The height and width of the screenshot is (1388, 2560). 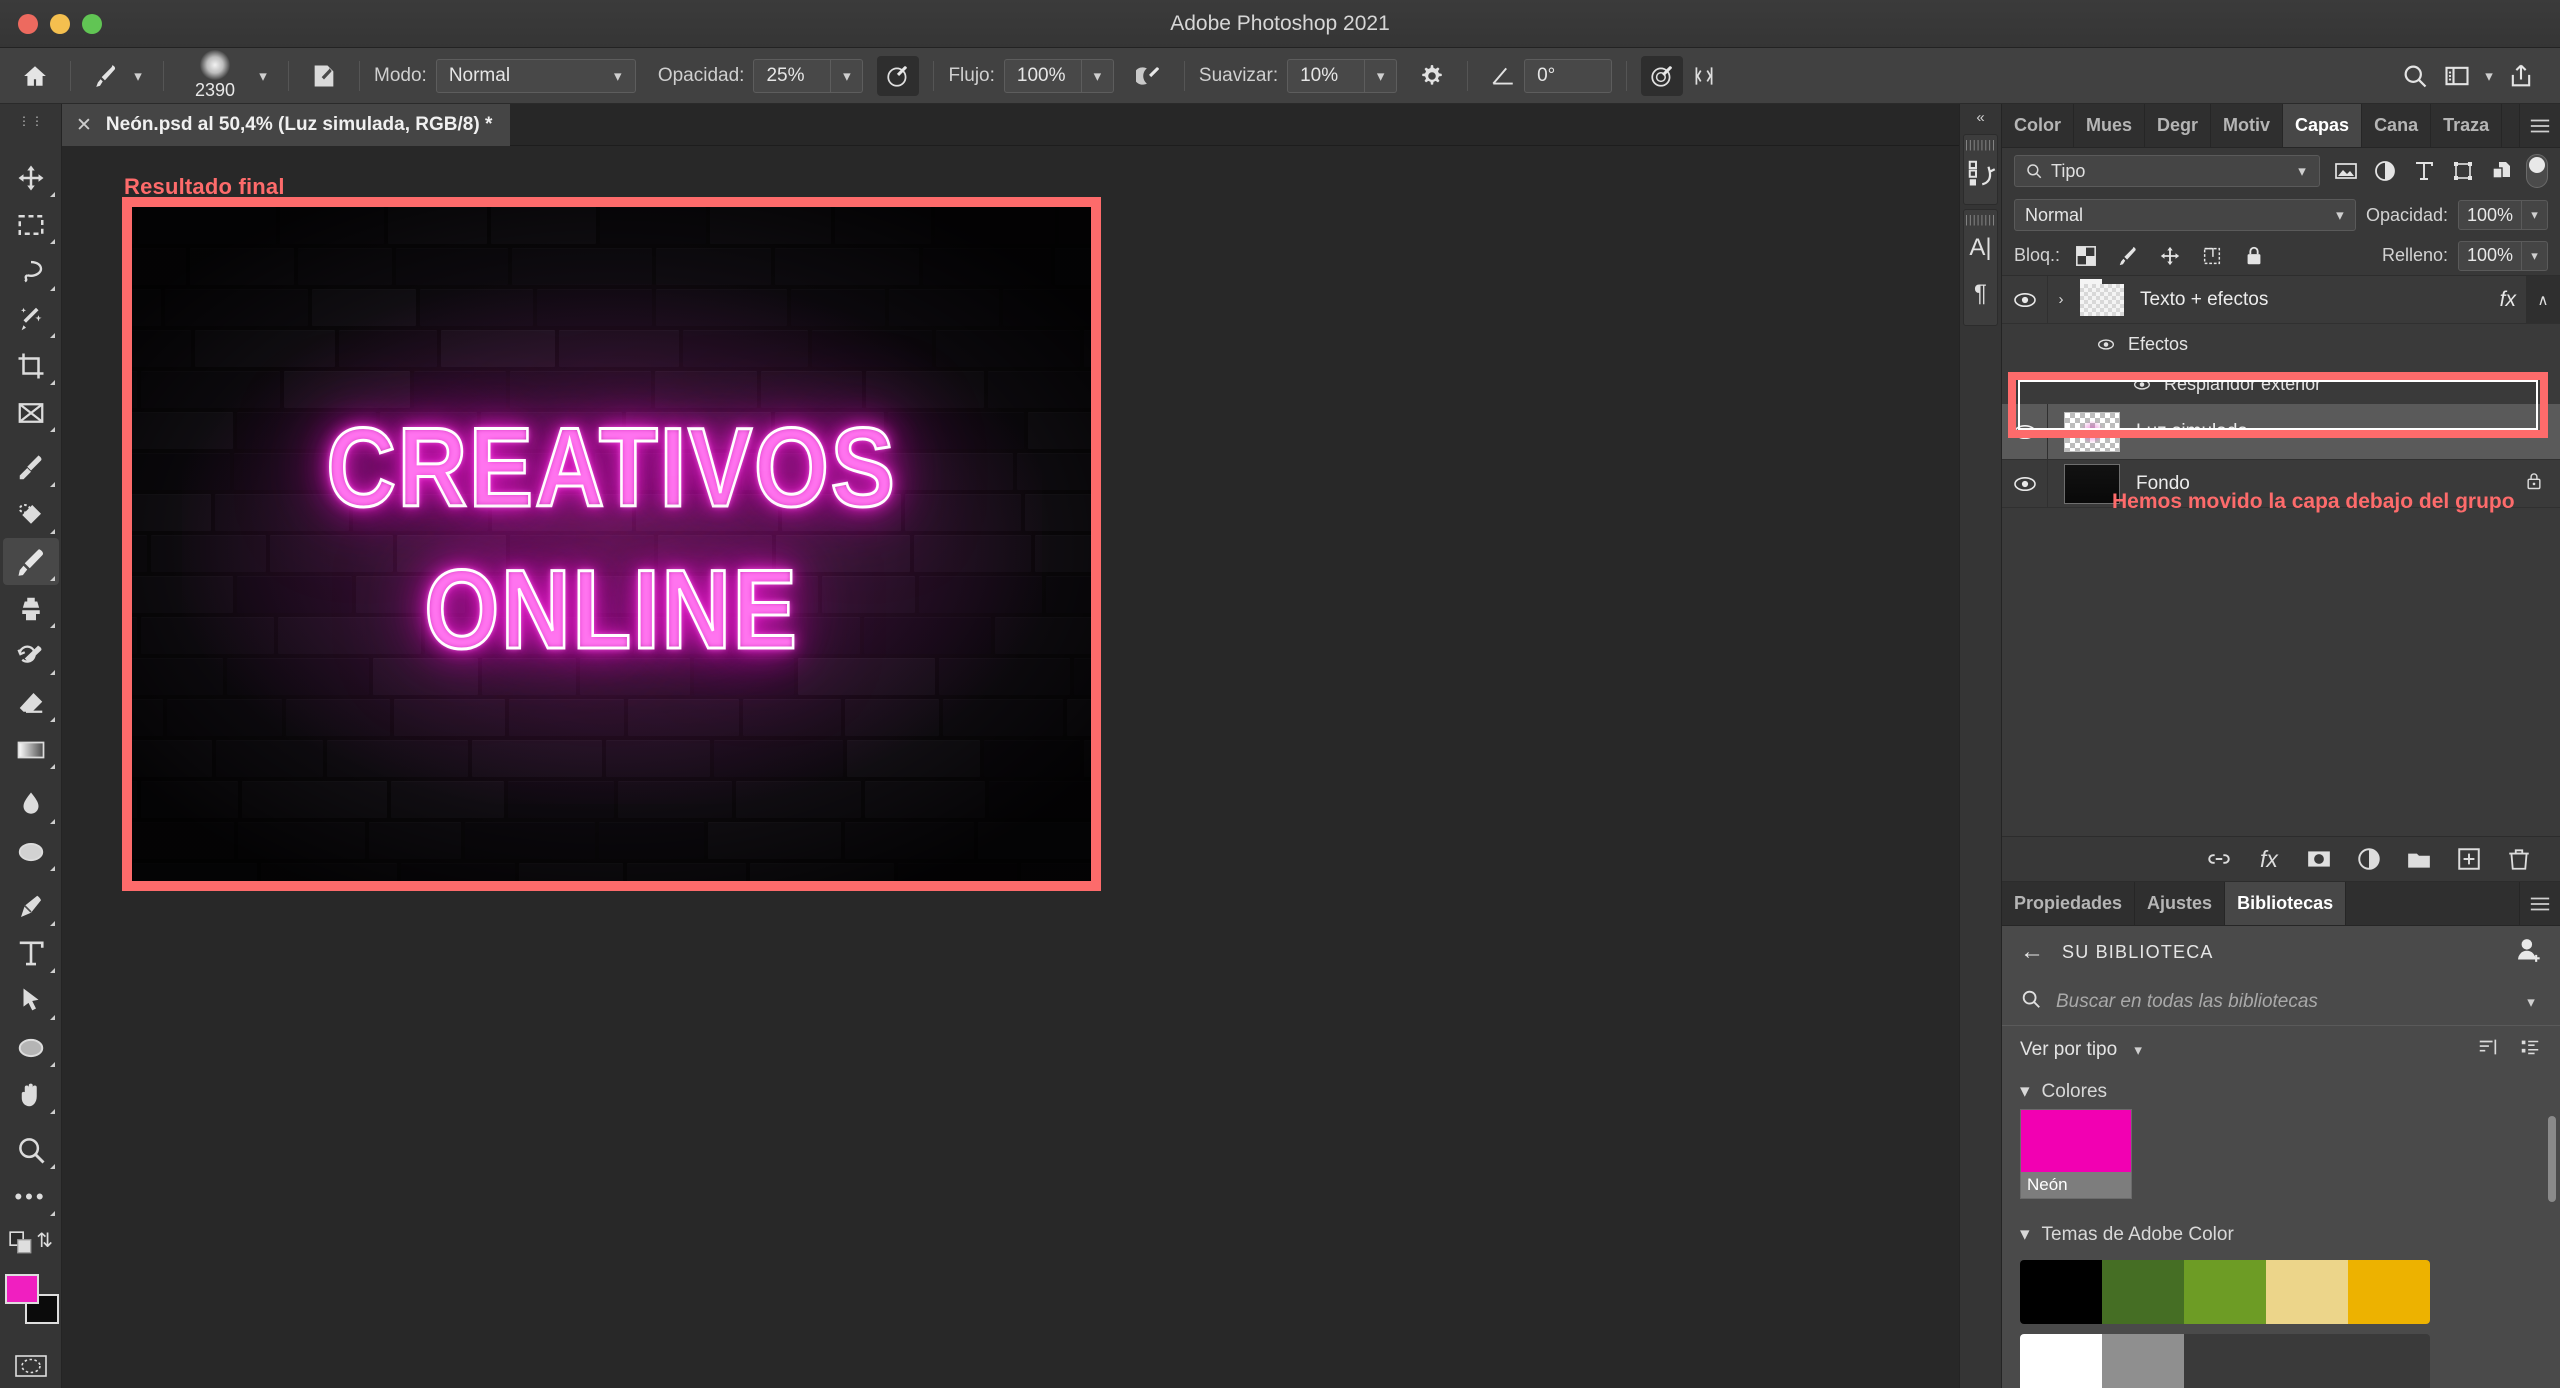 I want to click on brush-tool, so click(x=30, y=561).